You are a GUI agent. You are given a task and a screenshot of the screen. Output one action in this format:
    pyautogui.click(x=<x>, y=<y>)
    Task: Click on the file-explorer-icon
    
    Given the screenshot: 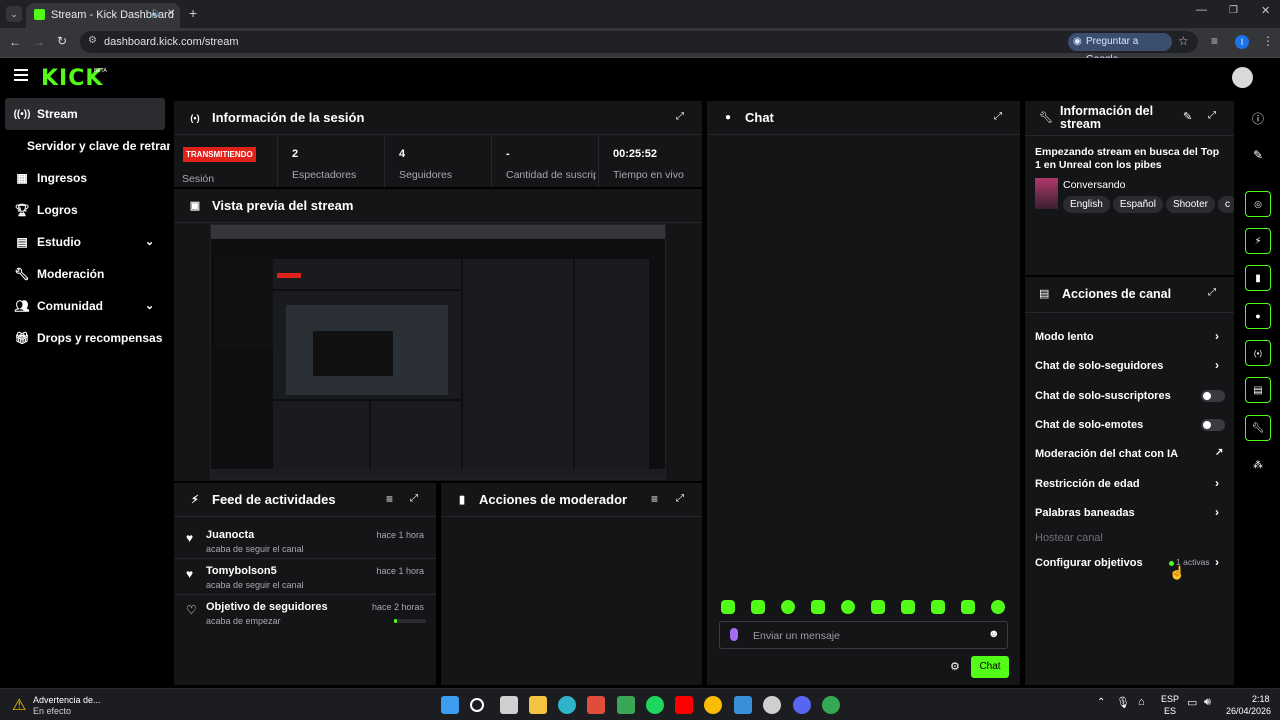 What is the action you would take?
    pyautogui.click(x=538, y=705)
    